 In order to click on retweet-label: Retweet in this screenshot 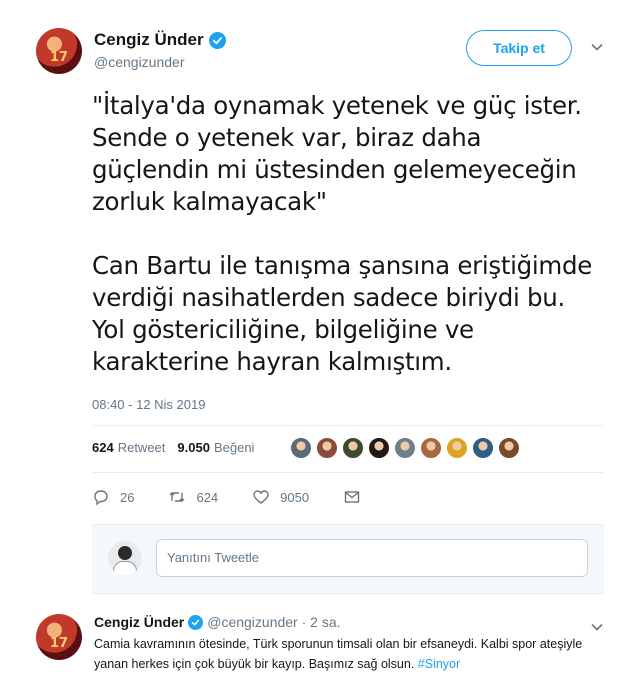, I will do `click(142, 447)`.